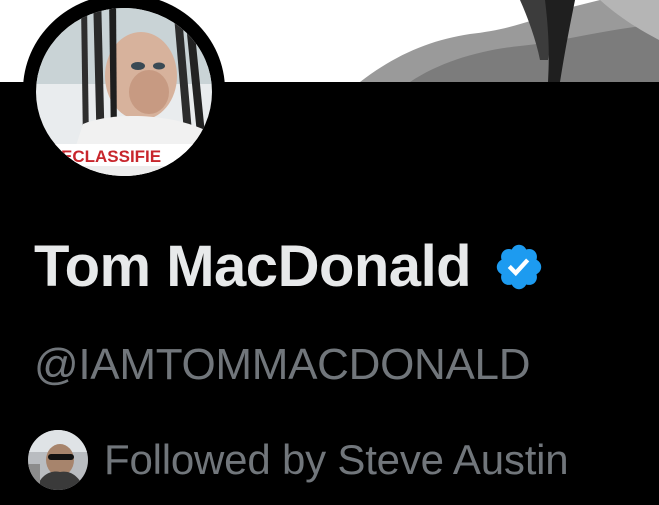 The width and height of the screenshot is (659, 505). Describe the element at coordinates (336, 459) in the screenshot. I see `followed-by-text: Followed by Steve Austin` at that location.